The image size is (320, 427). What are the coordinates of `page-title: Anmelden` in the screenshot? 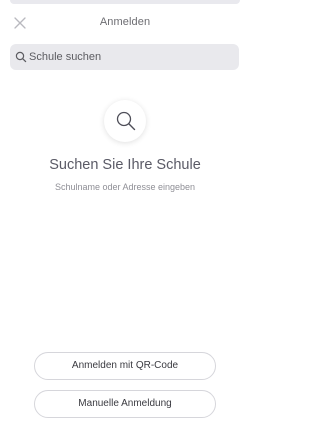 It's located at (125, 22).